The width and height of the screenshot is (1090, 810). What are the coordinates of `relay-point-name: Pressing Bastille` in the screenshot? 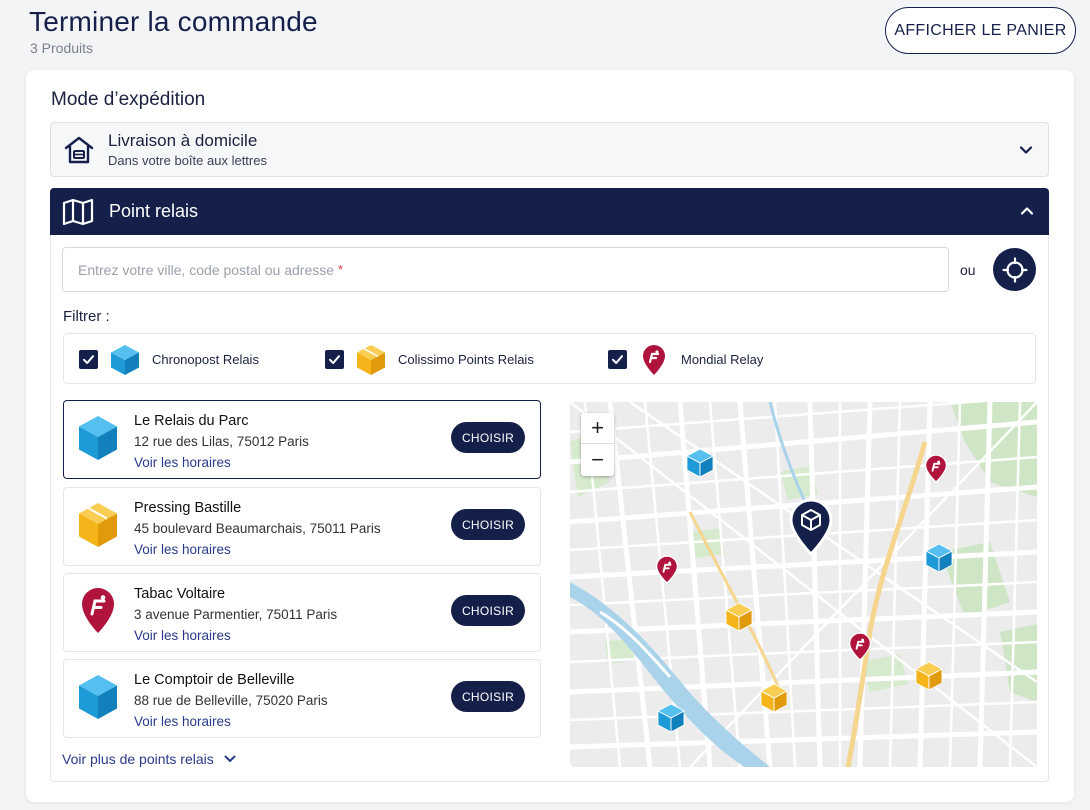 It's located at (188, 508).